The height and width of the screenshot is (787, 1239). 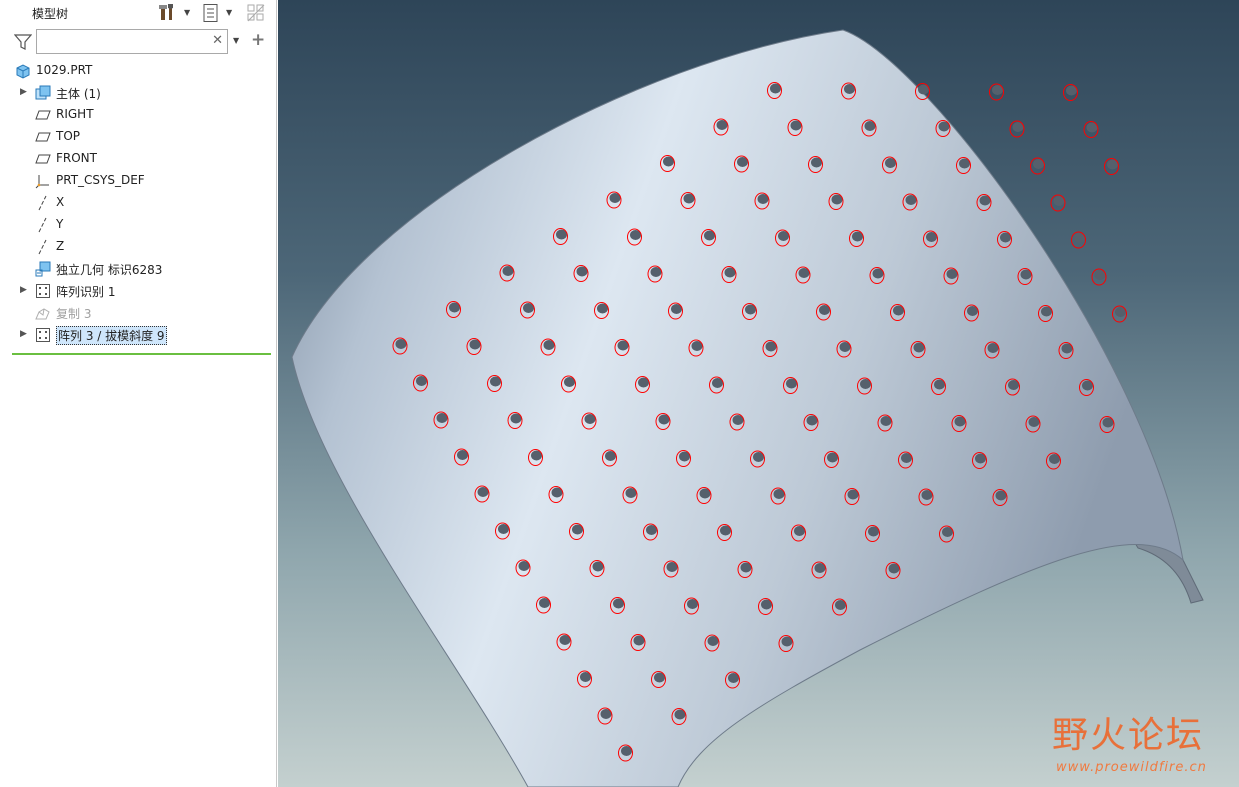 I want to click on filter-row: ✕ ▼ +, so click(x=138, y=42).